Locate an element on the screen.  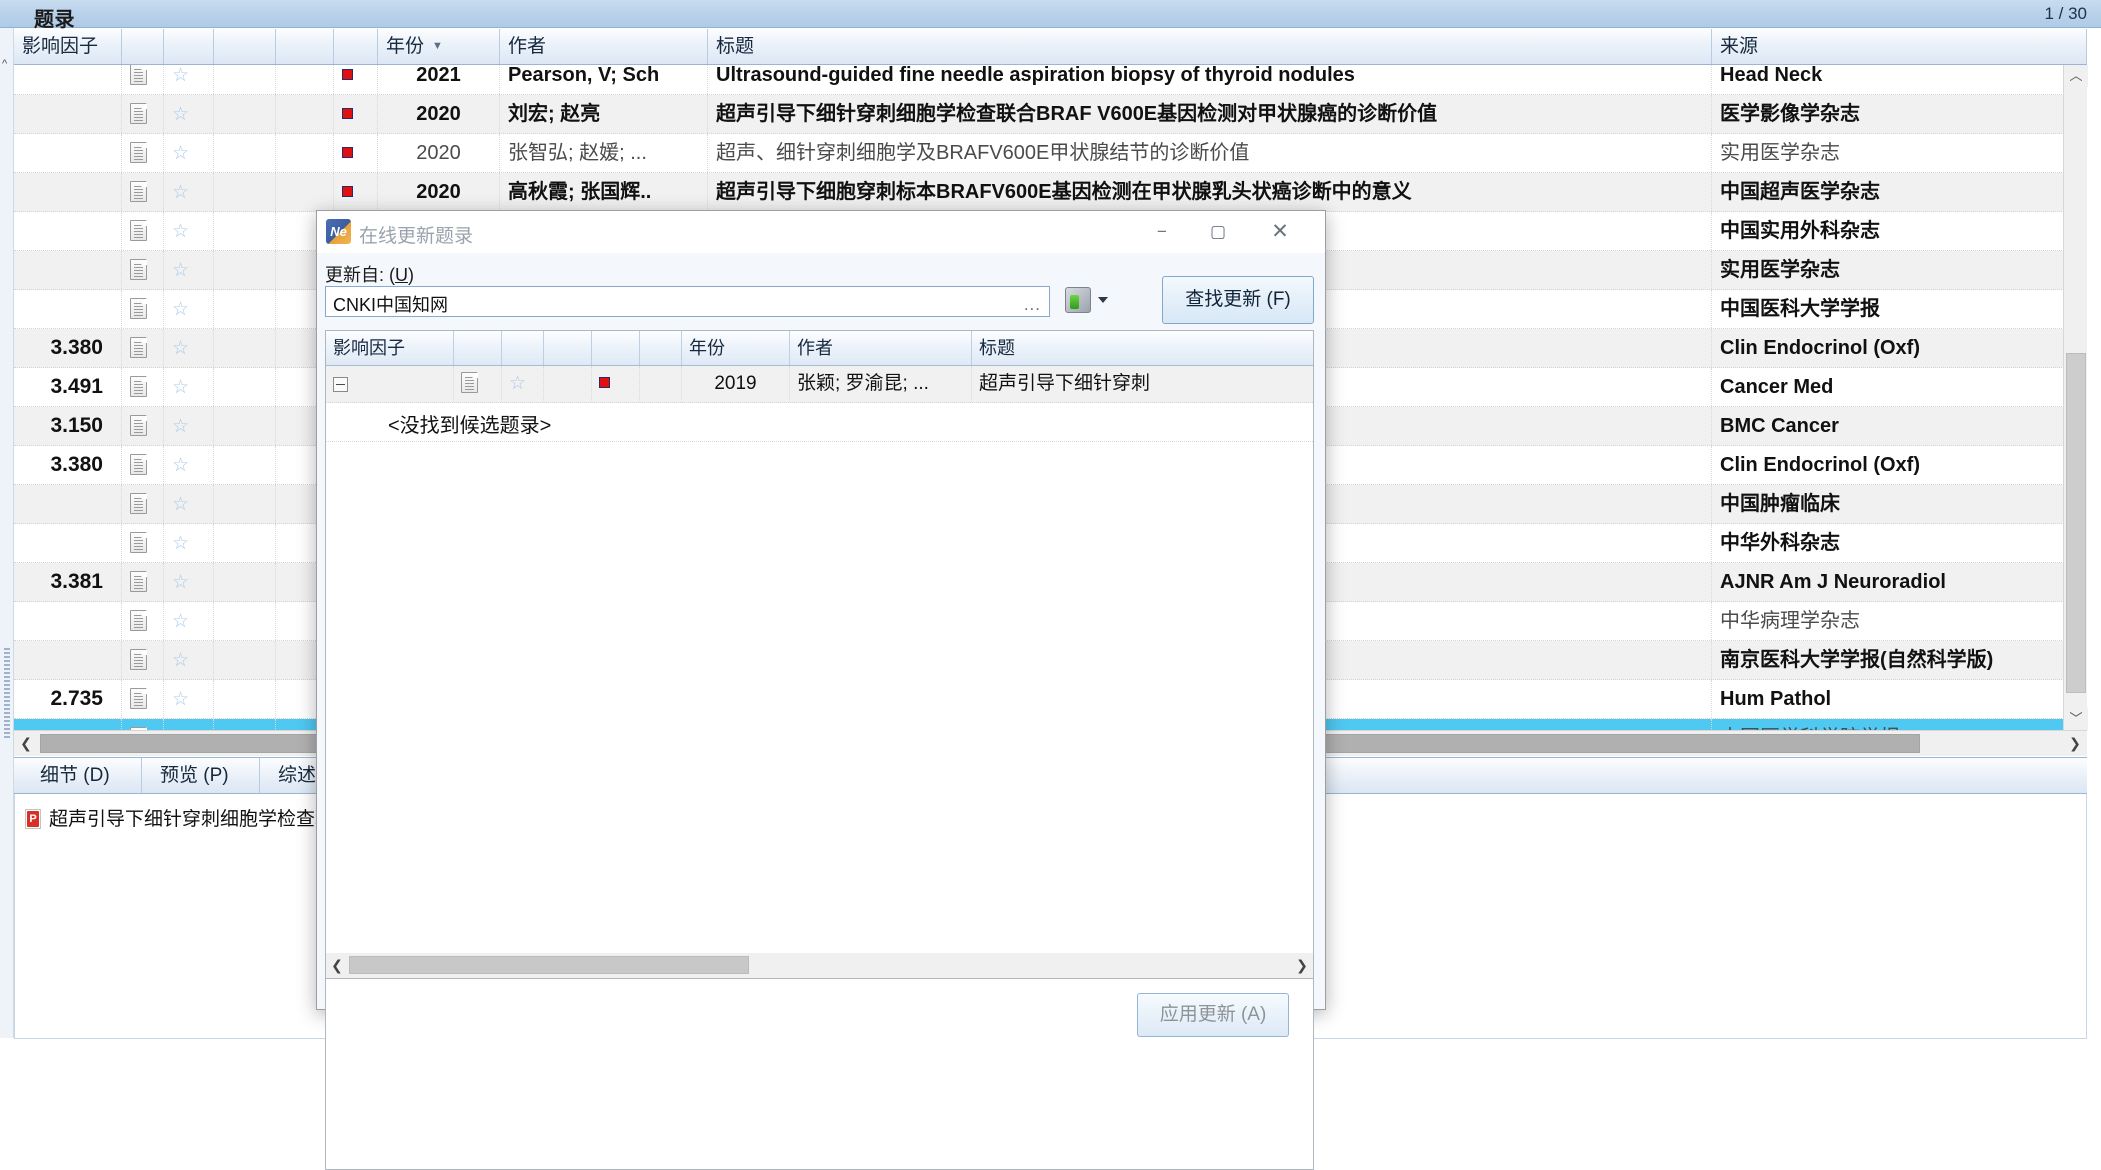
collapse-chevron-icon: ^ is located at coordinates (4, 64).